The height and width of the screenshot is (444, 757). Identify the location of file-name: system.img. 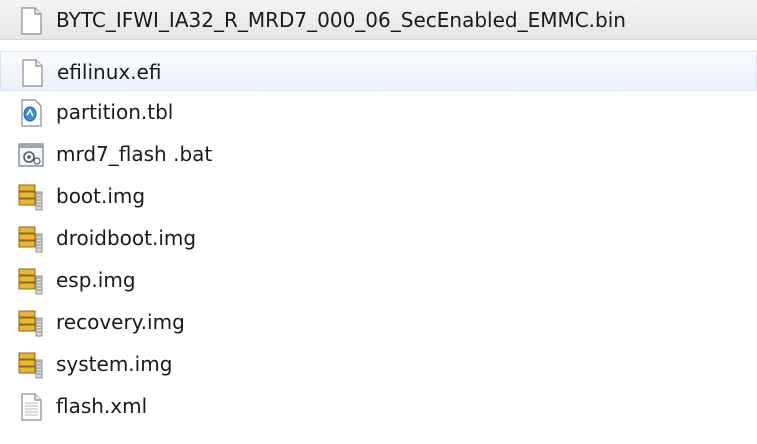
(114, 364).